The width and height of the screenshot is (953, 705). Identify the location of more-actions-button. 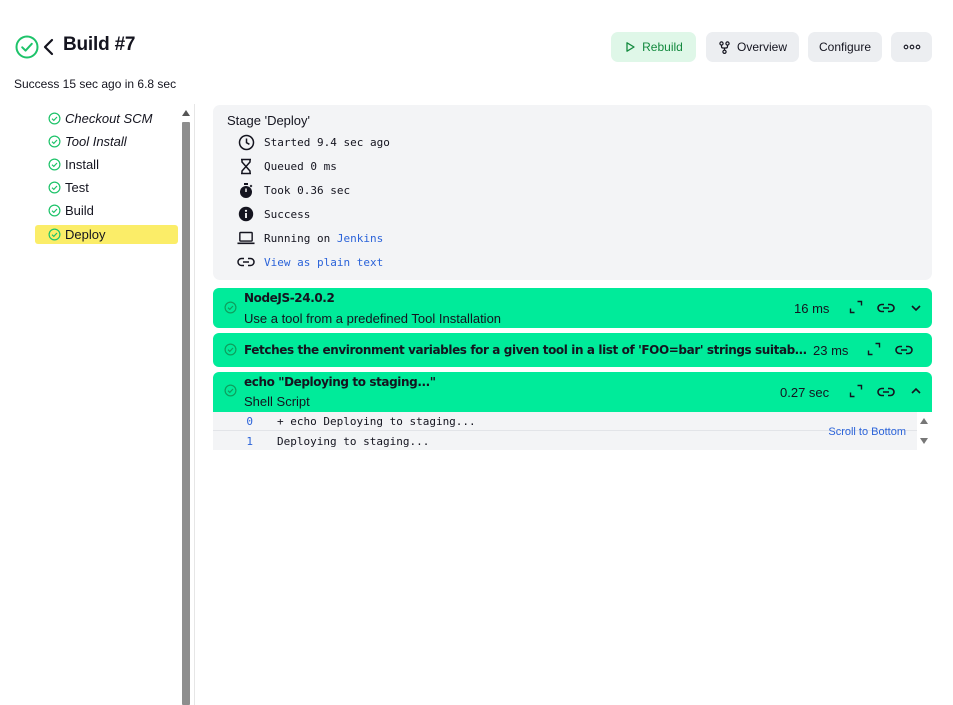
(911, 47).